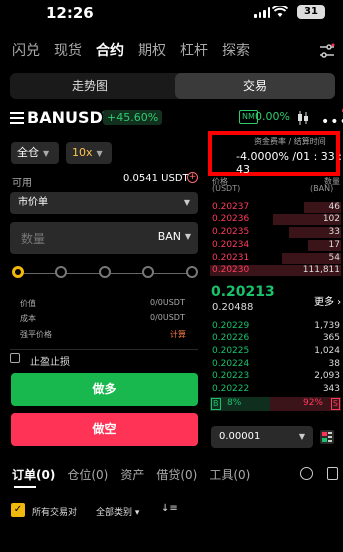  What do you see at coordinates (18, 510) in the screenshot?
I see `all-pairs-checkbox: ✓` at bounding box center [18, 510].